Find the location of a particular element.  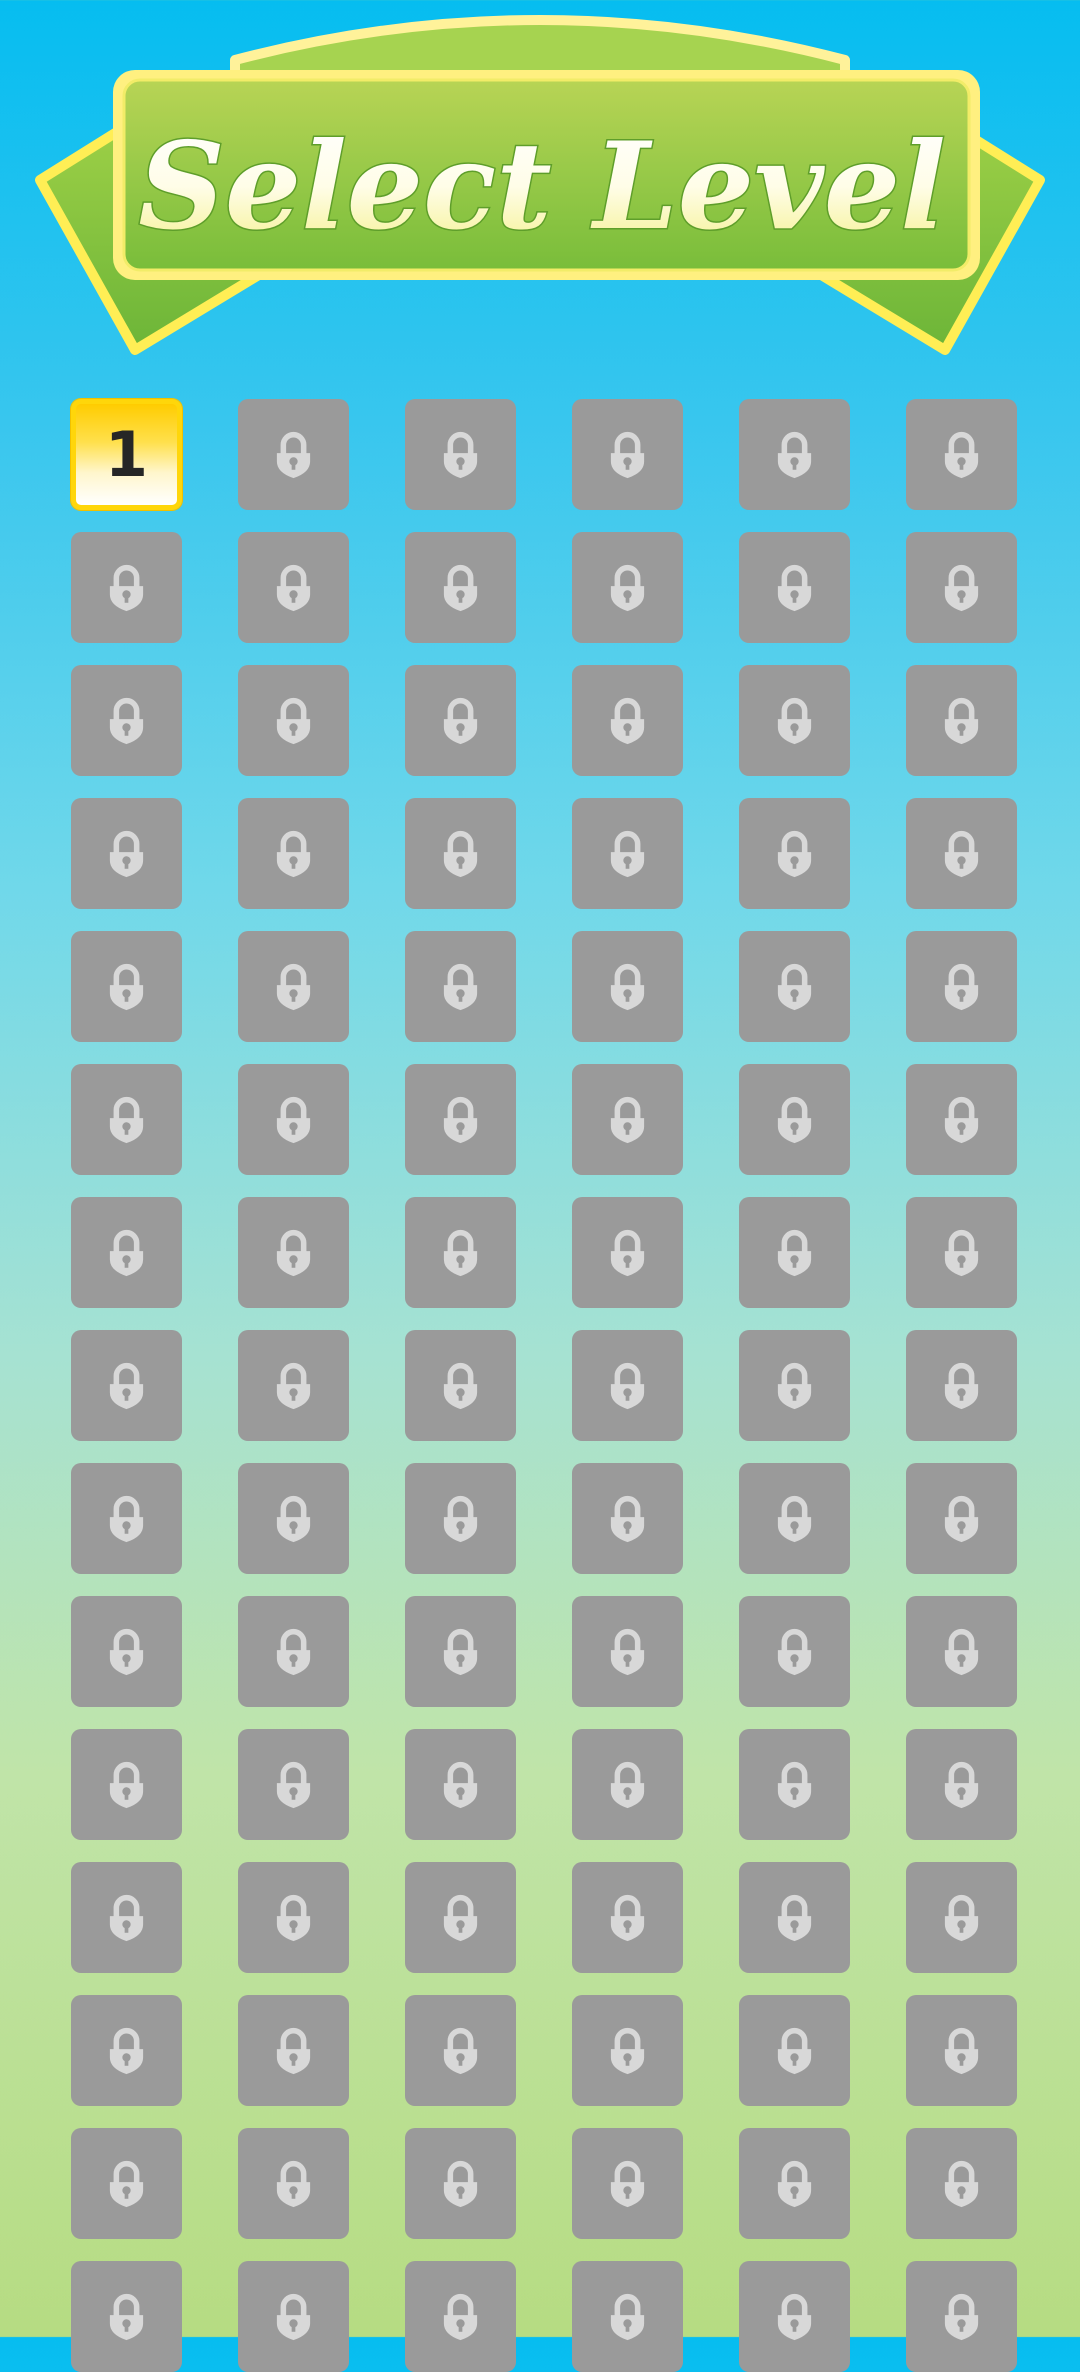

level-button-1: 1 is located at coordinates (126, 454).